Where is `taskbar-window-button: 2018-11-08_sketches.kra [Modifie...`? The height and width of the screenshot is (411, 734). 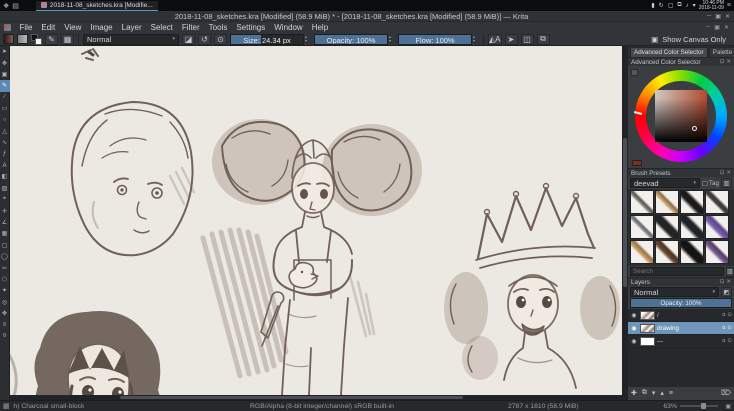
taskbar-window-button: 2018-11-08_sketches.kra [Modifie... is located at coordinates (96, 5).